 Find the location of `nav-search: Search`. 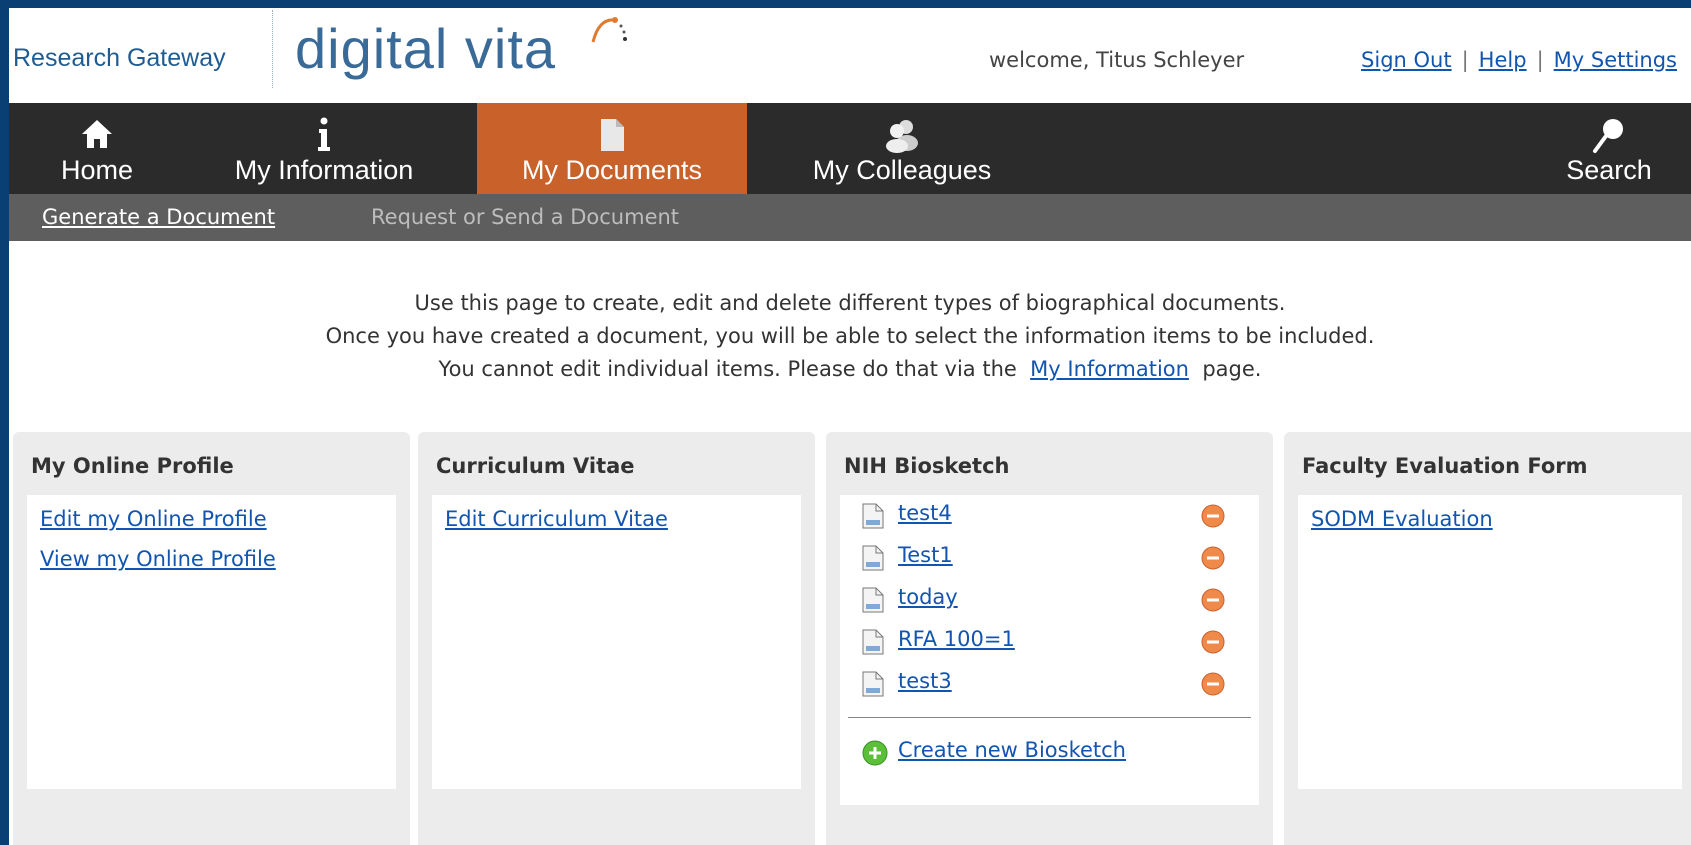

nav-search: Search is located at coordinates (1609, 148).